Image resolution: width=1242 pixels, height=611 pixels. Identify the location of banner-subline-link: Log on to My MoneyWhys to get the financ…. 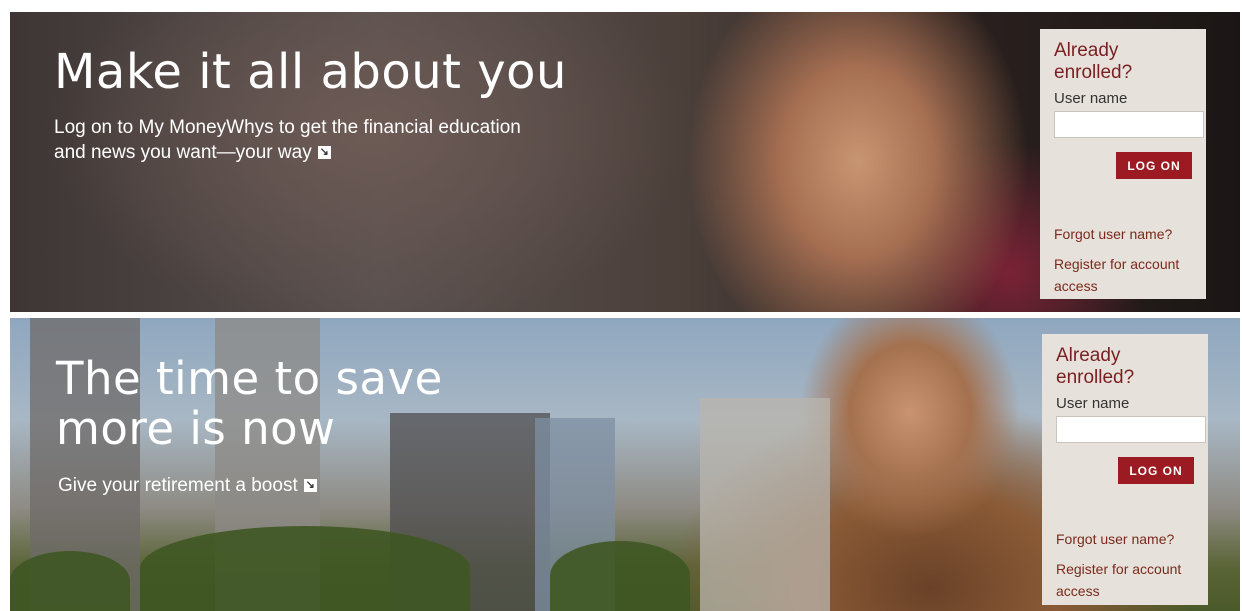
(299, 140).